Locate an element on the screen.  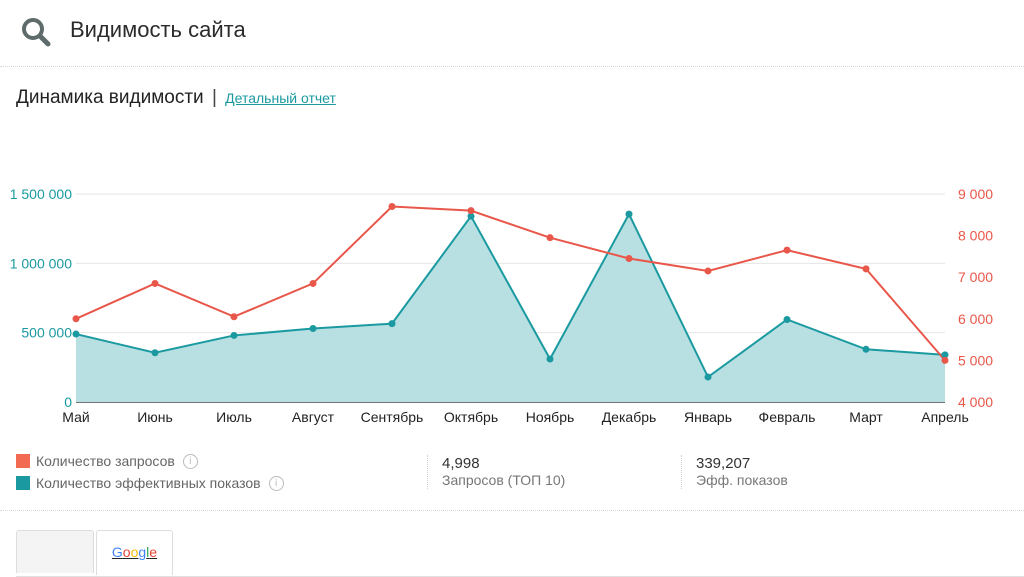
google-label: Google is located at coordinates (134, 552).